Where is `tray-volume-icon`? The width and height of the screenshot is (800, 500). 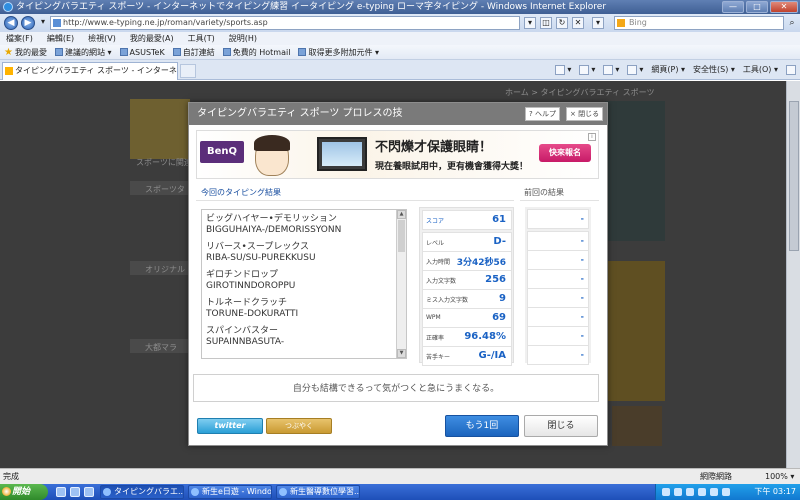 tray-volume-icon is located at coordinates (678, 492).